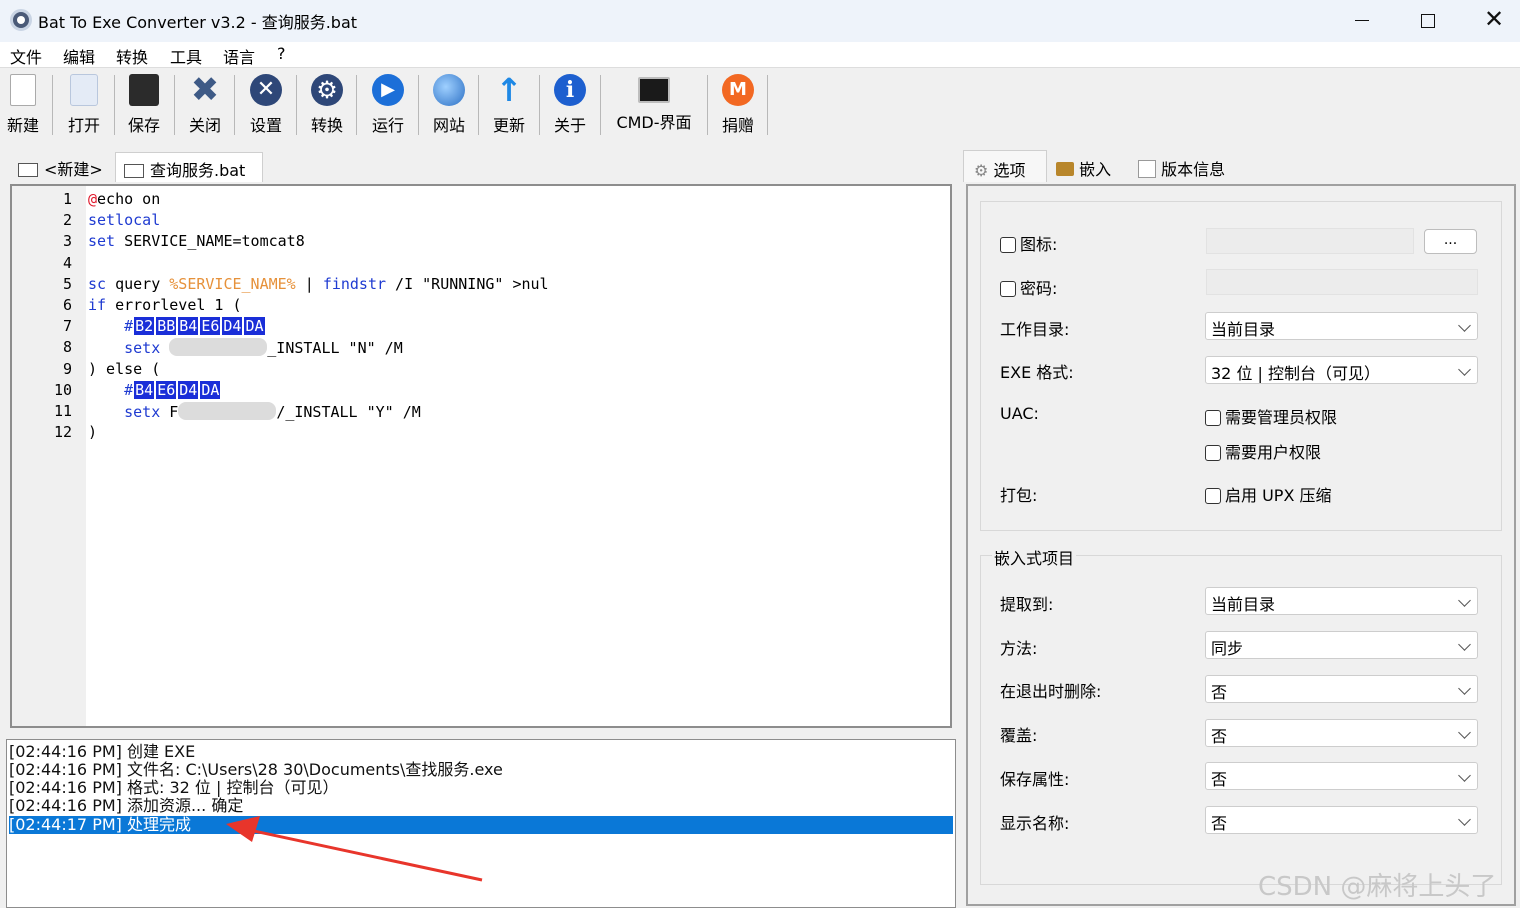  I want to click on close-window-button: ✕, so click(1490, 20).